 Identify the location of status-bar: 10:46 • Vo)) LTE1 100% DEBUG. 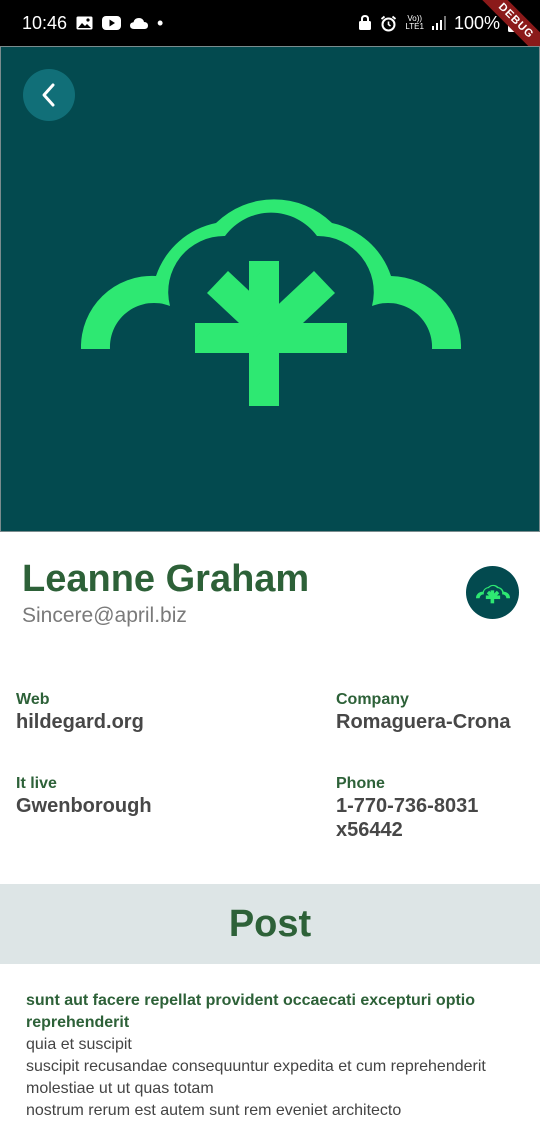
(270, 31).